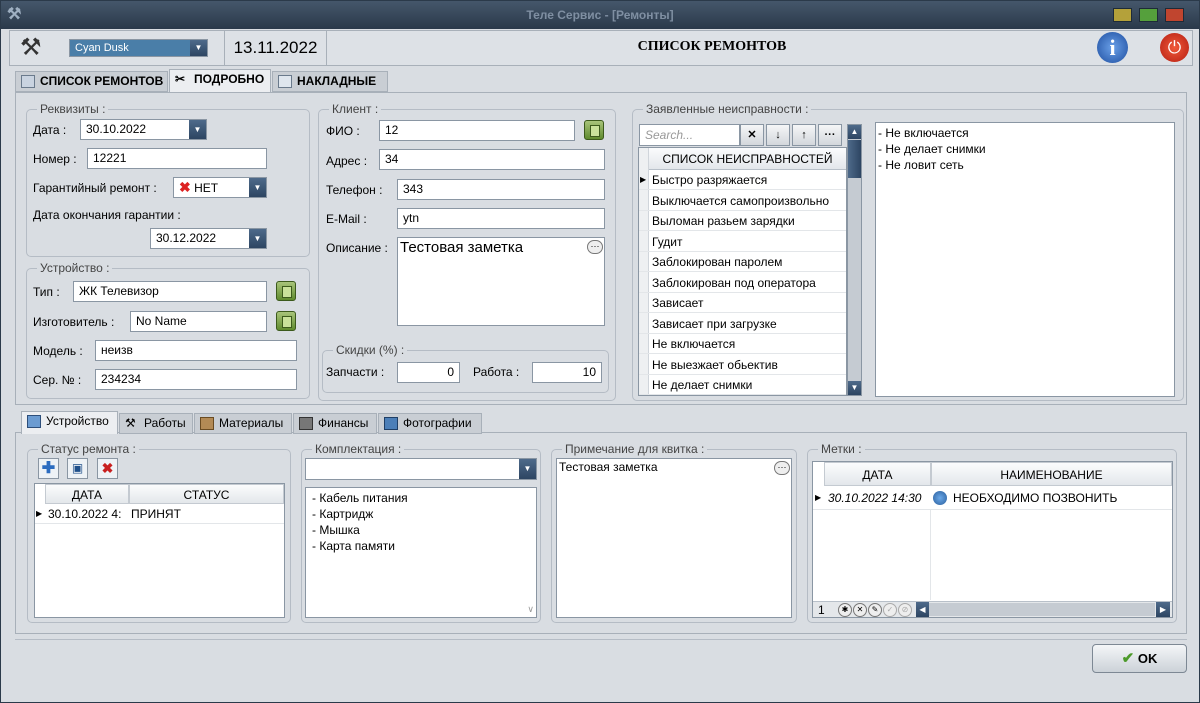 The height and width of the screenshot is (703, 1200). What do you see at coordinates (715, 364) in the screenshot?
I see `fault-name: Не выезжает обьектив` at bounding box center [715, 364].